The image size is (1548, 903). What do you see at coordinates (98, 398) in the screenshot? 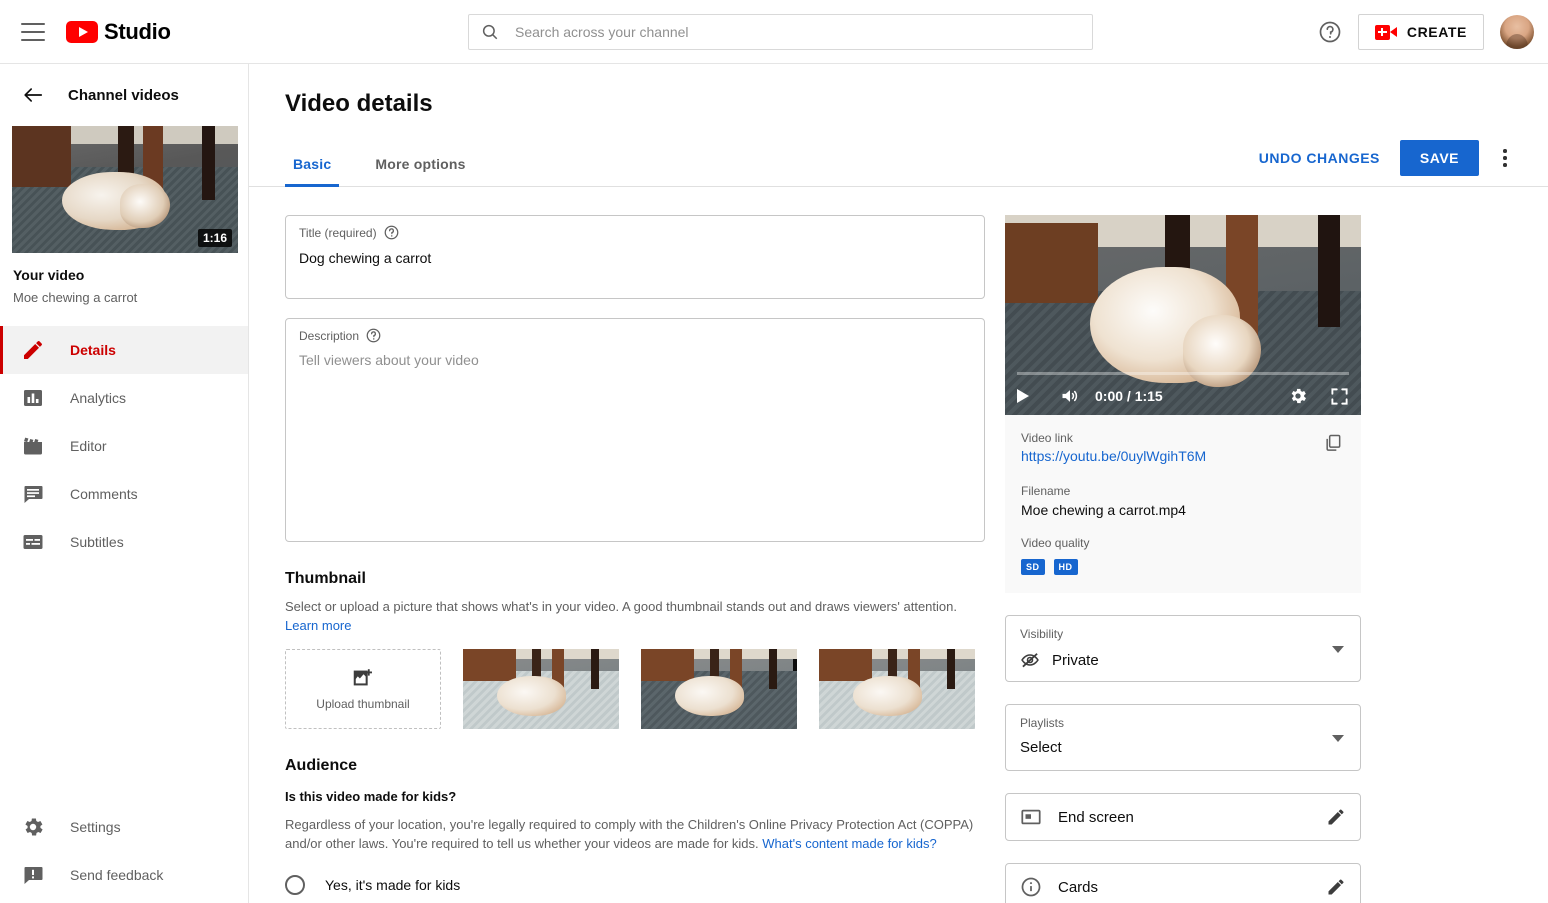
I see `sidebar-item-label: Analytics` at bounding box center [98, 398].